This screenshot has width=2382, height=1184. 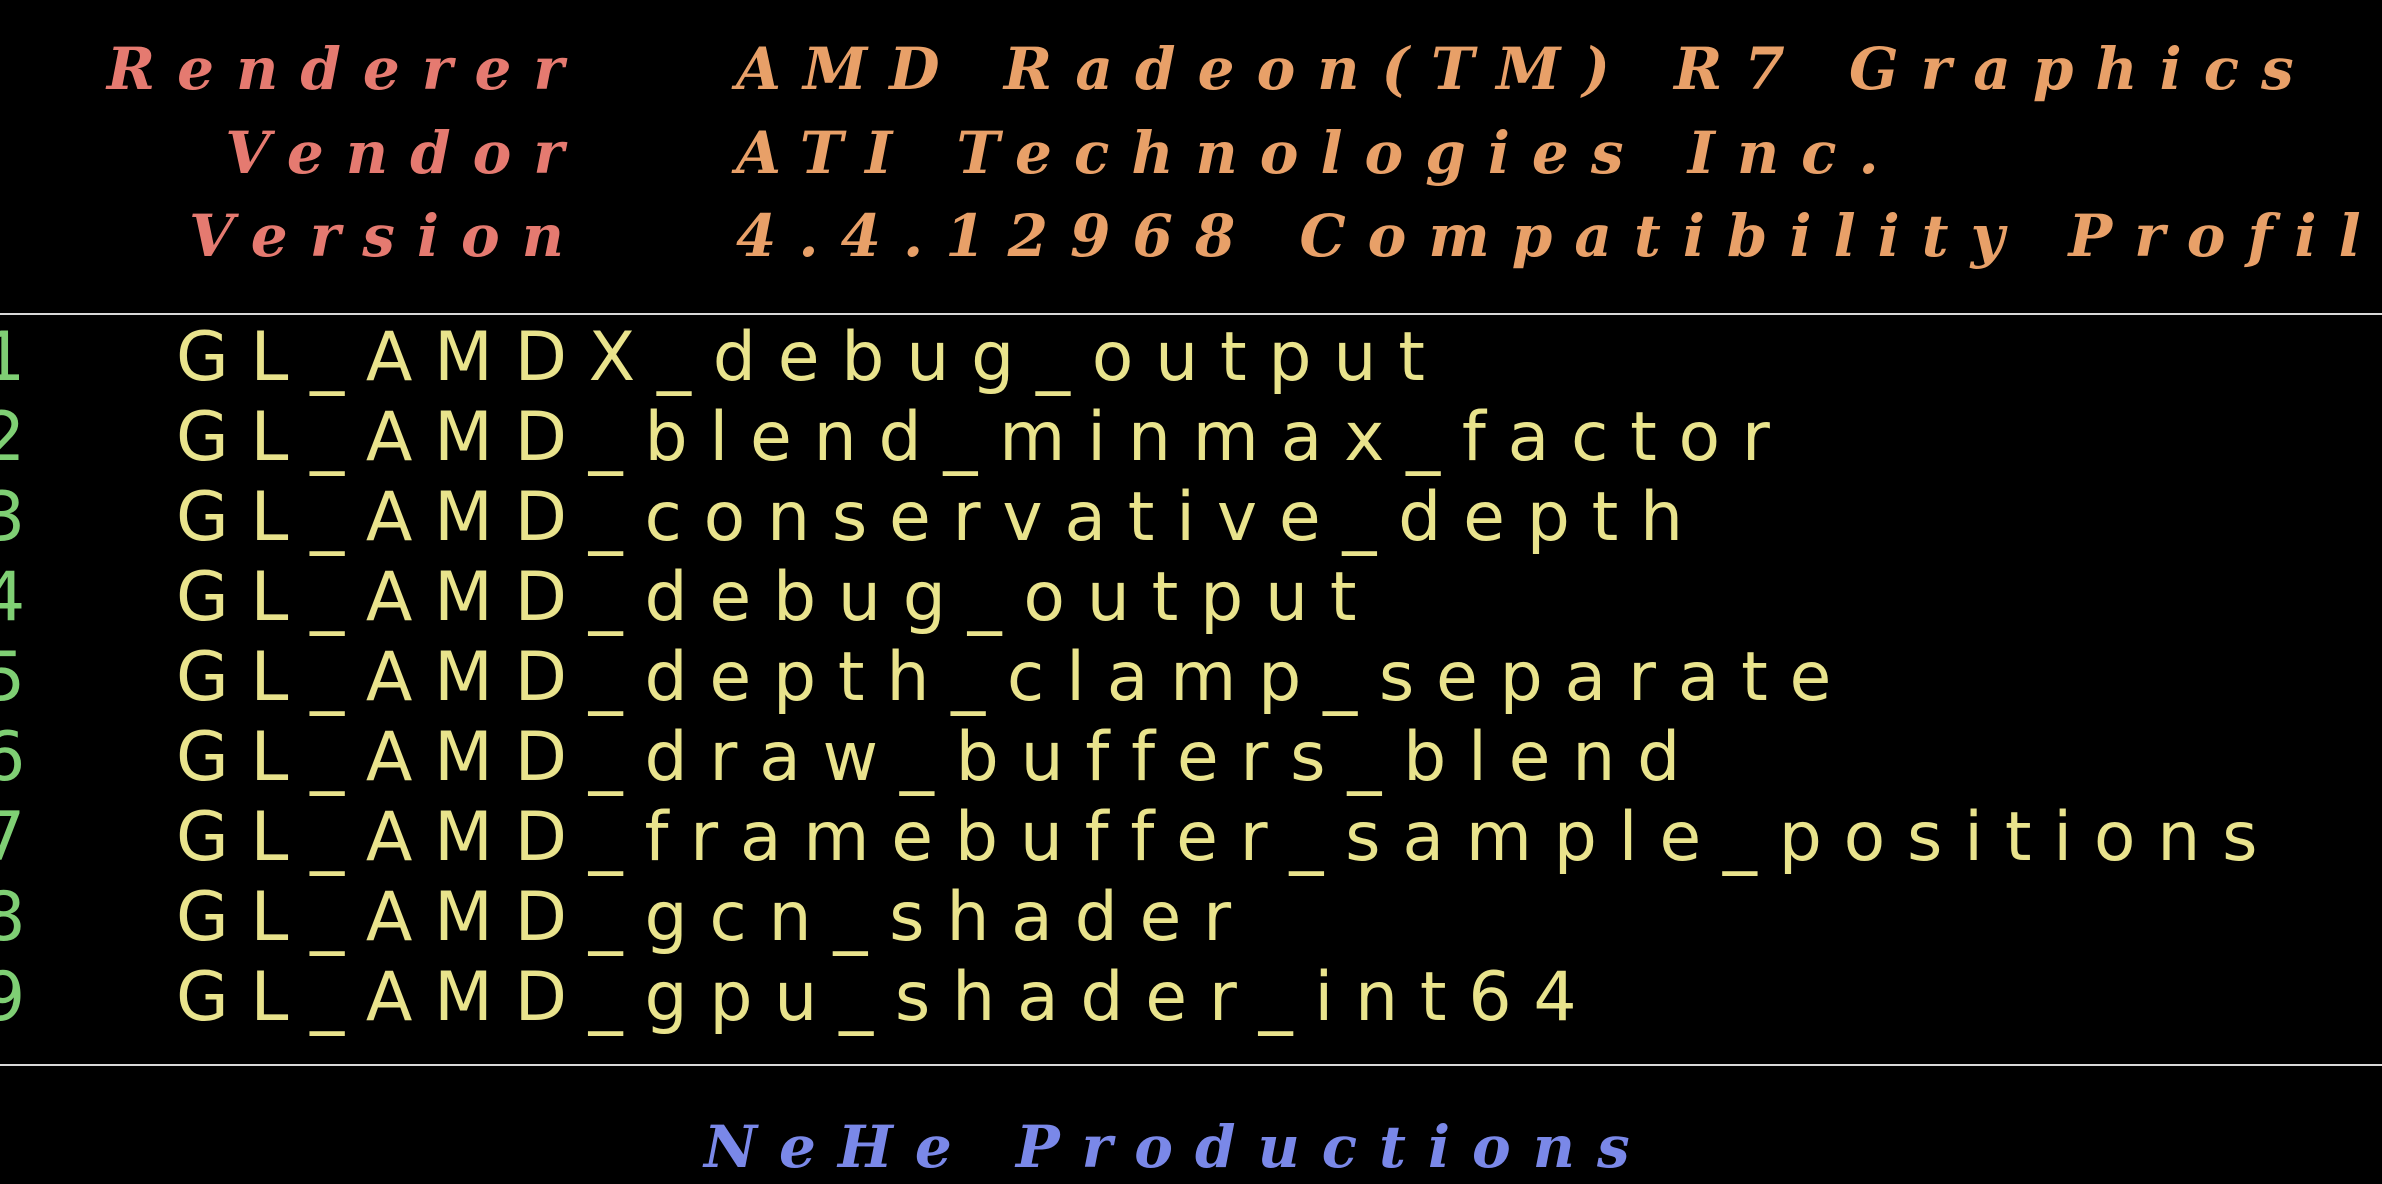 I want to click on extension-index: 2, so click(x=24, y=437).